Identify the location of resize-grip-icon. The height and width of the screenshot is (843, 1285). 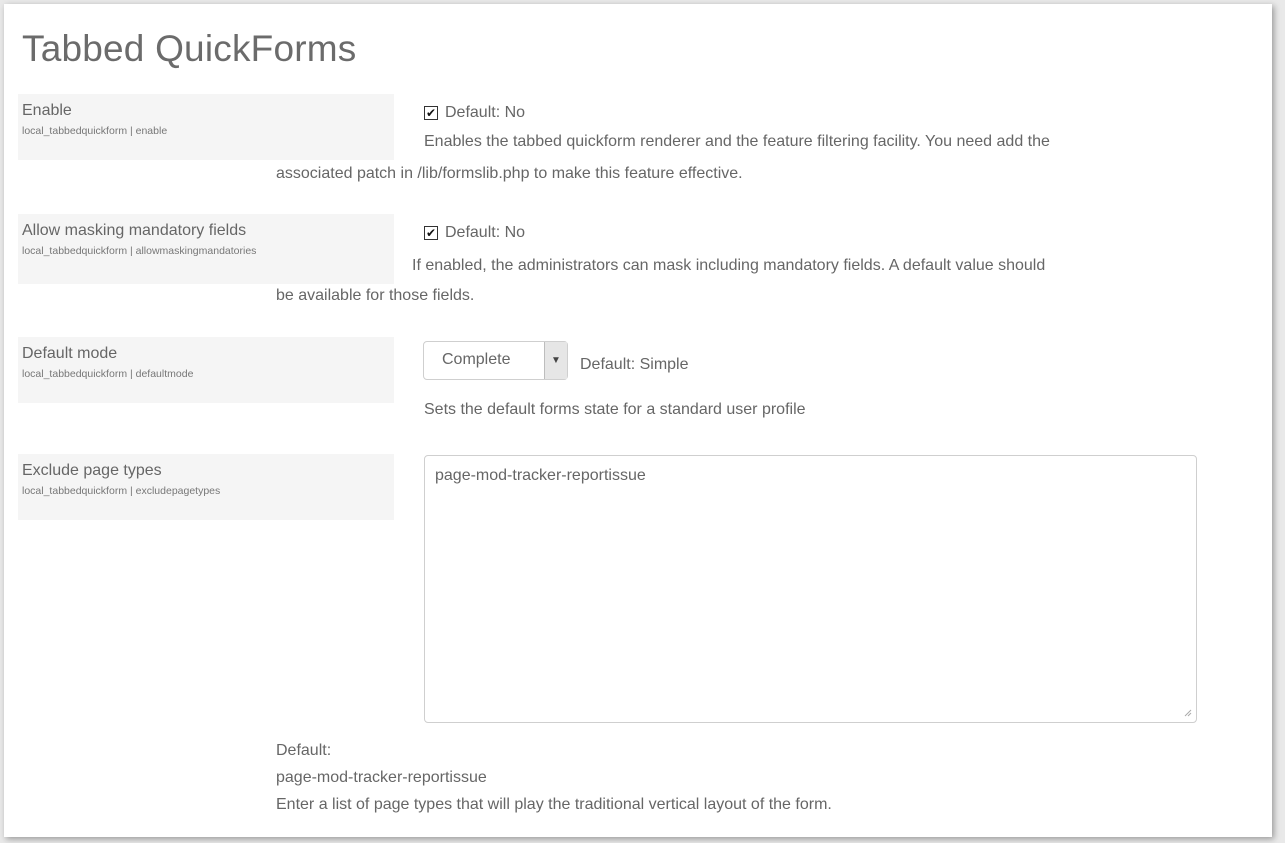
(1187, 712).